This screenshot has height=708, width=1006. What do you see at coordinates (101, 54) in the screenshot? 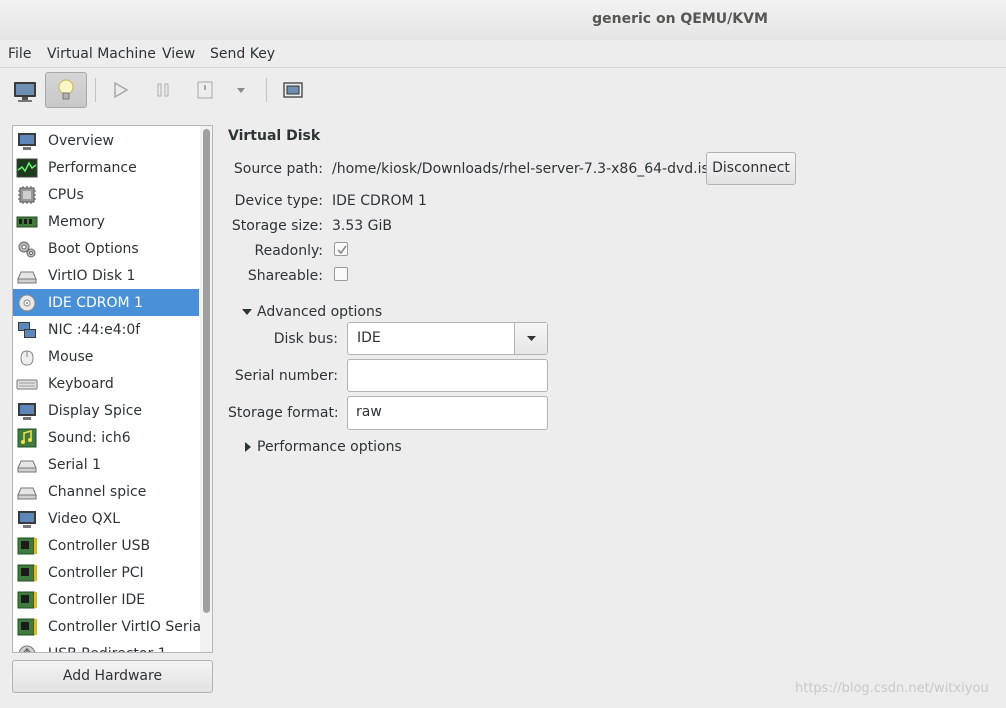
I see `menu-virtual-machine: Virtual Machine` at bounding box center [101, 54].